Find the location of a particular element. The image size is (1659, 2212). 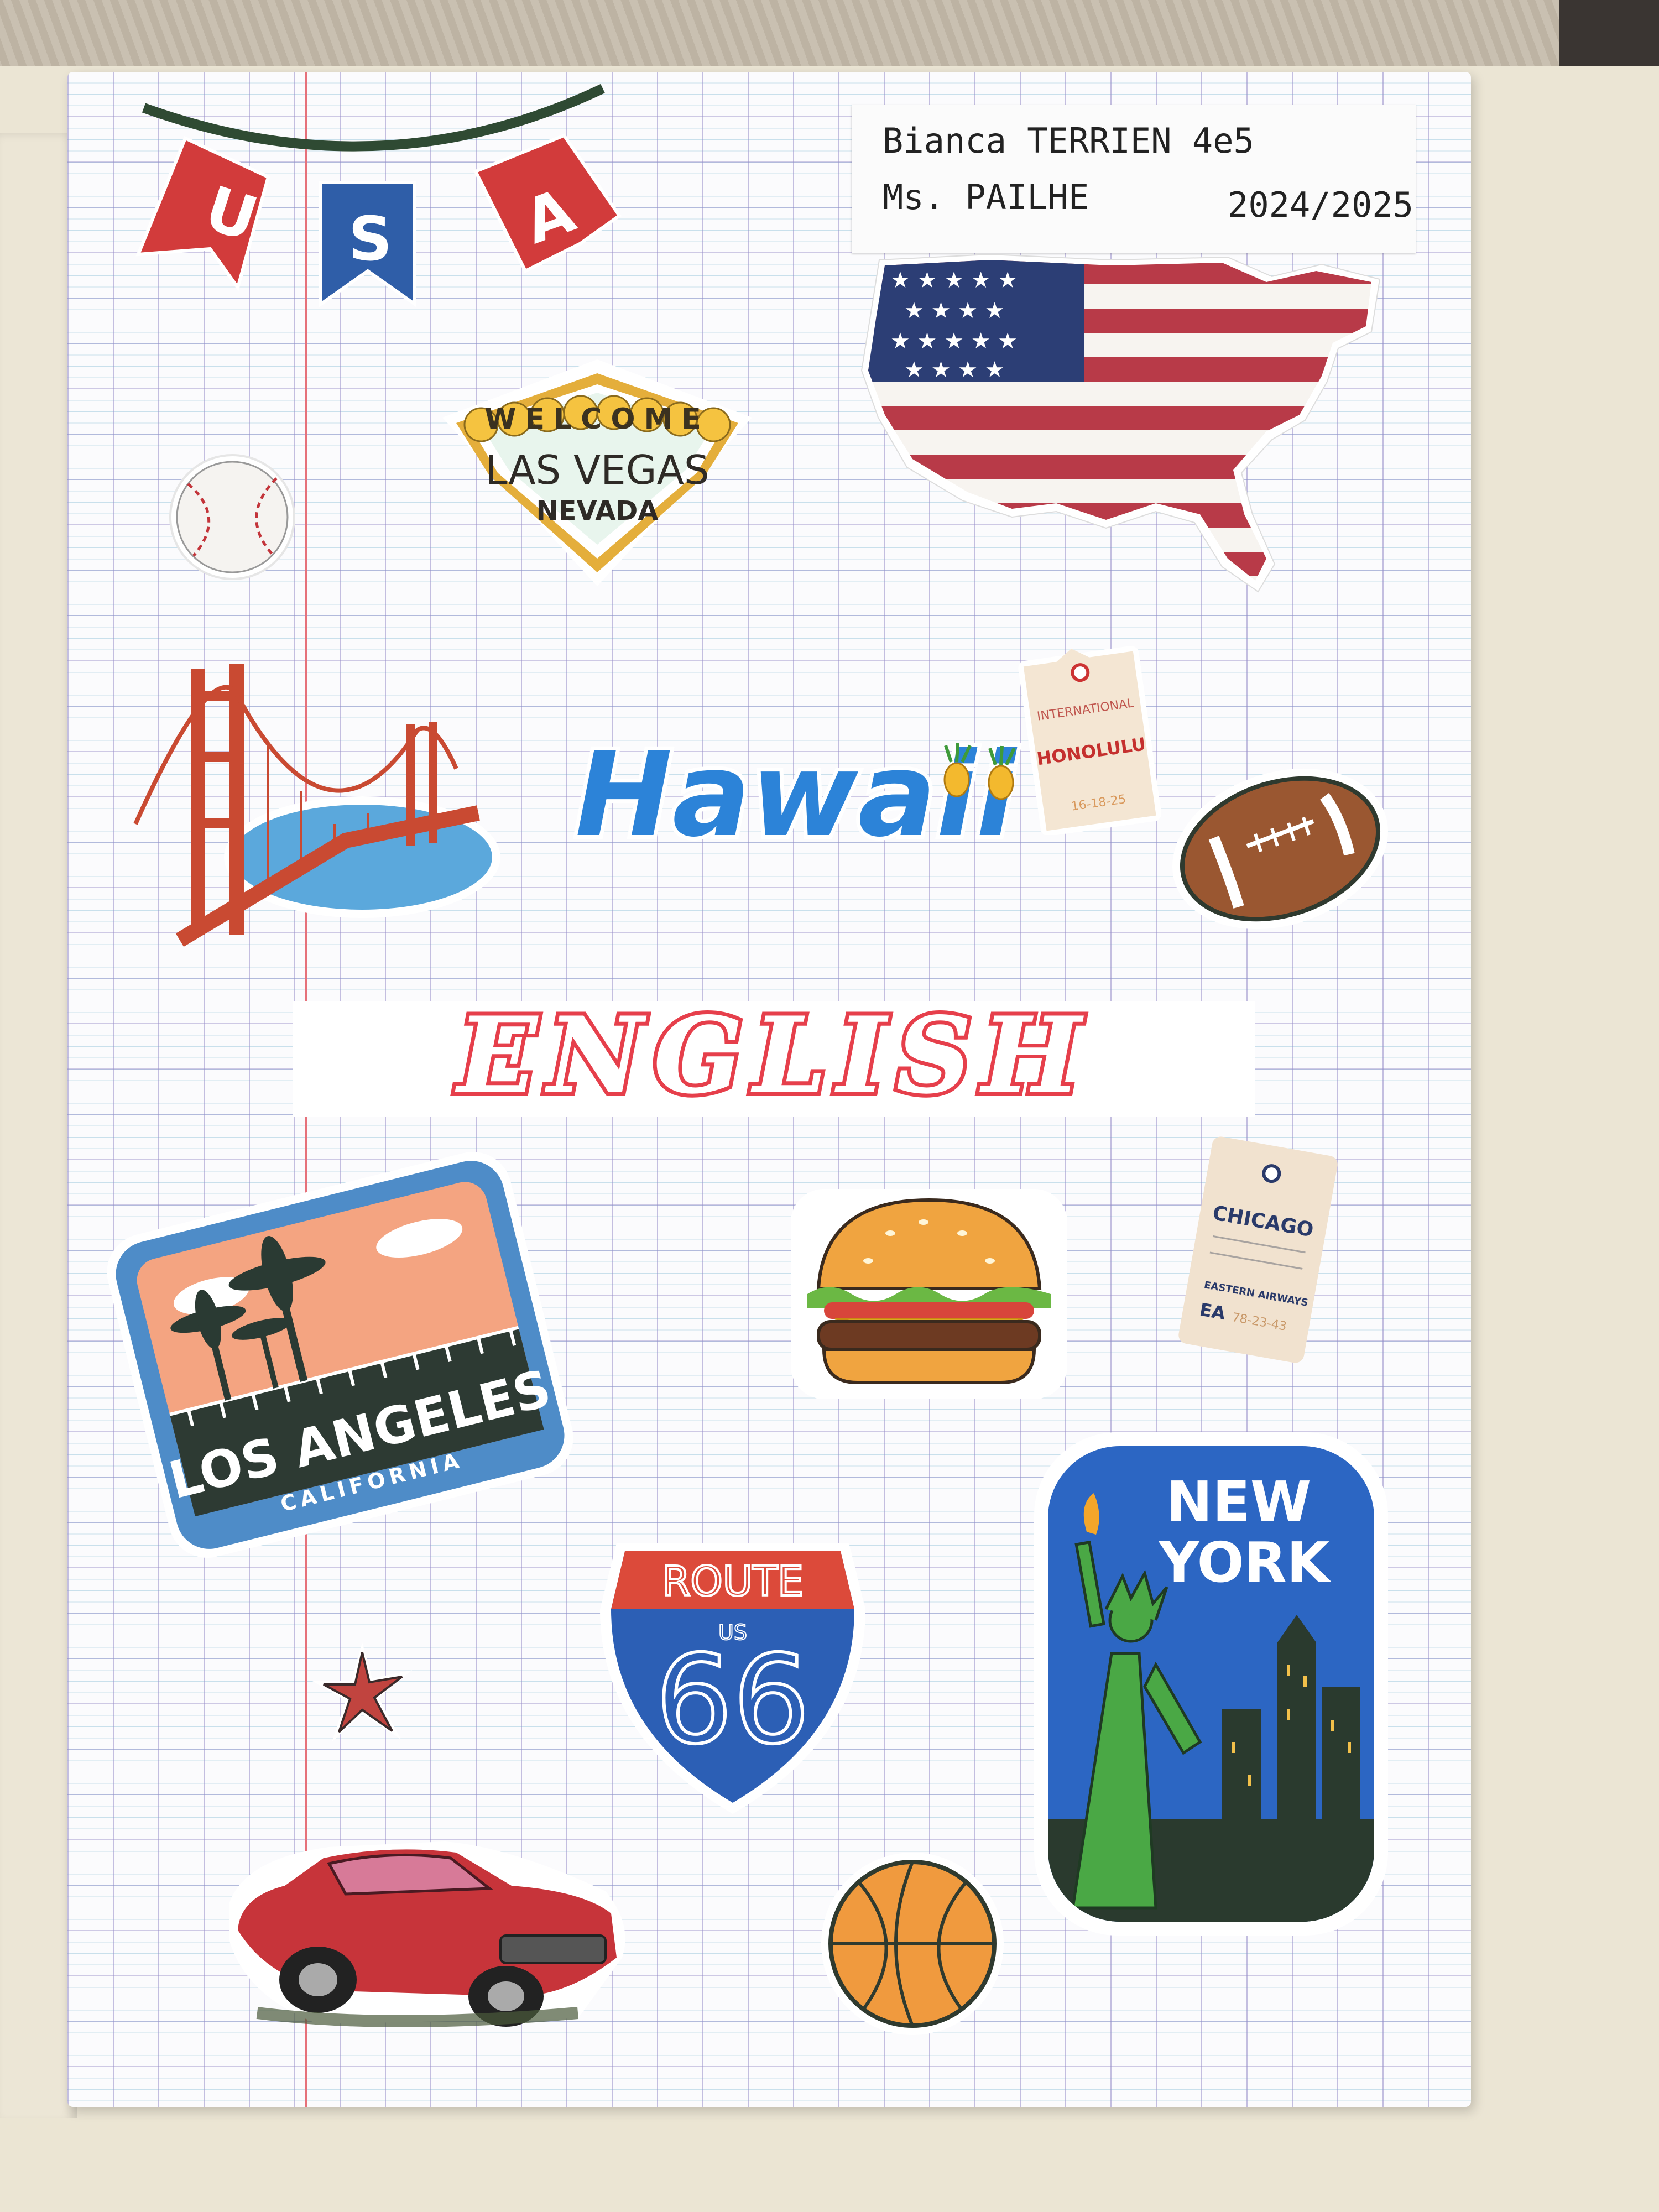

vegas-city-text: LAS VEGAS is located at coordinates (597, 470).